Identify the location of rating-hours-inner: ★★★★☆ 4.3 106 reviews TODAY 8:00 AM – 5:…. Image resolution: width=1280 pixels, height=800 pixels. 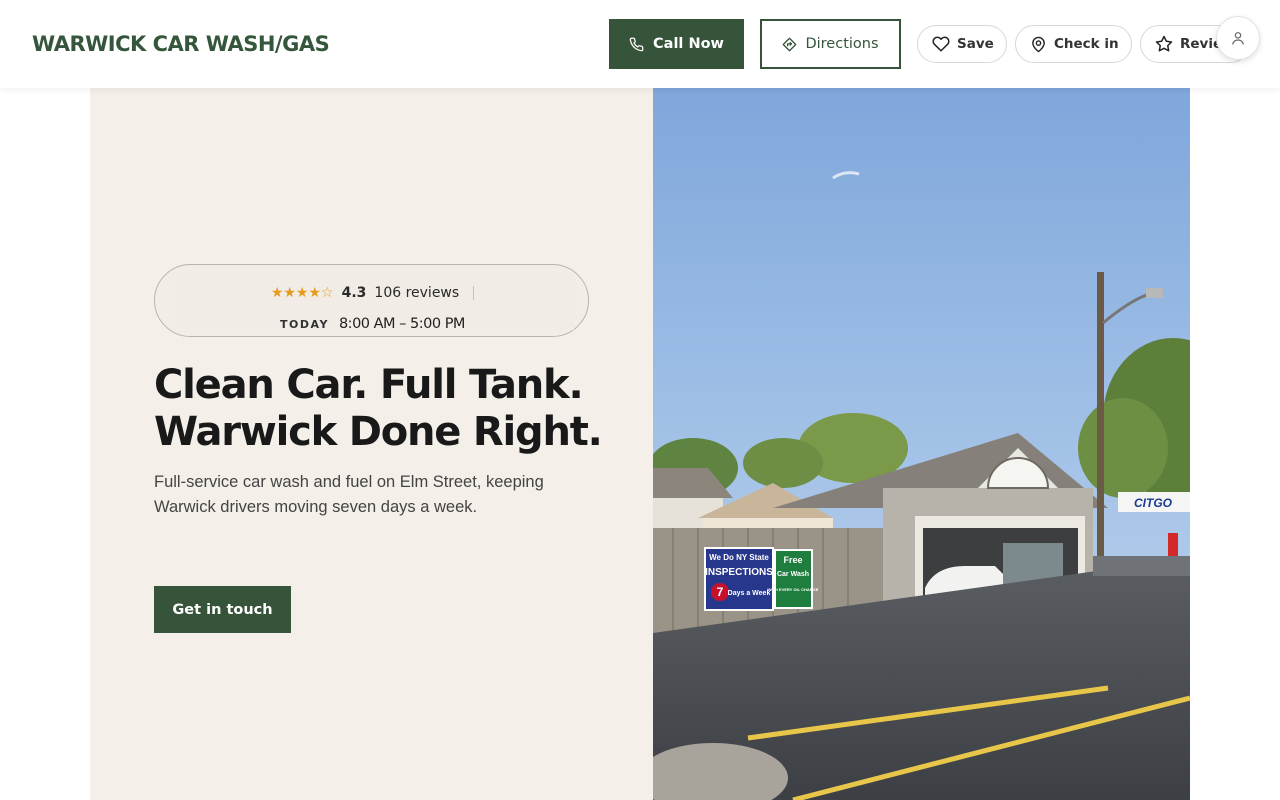
(372, 302).